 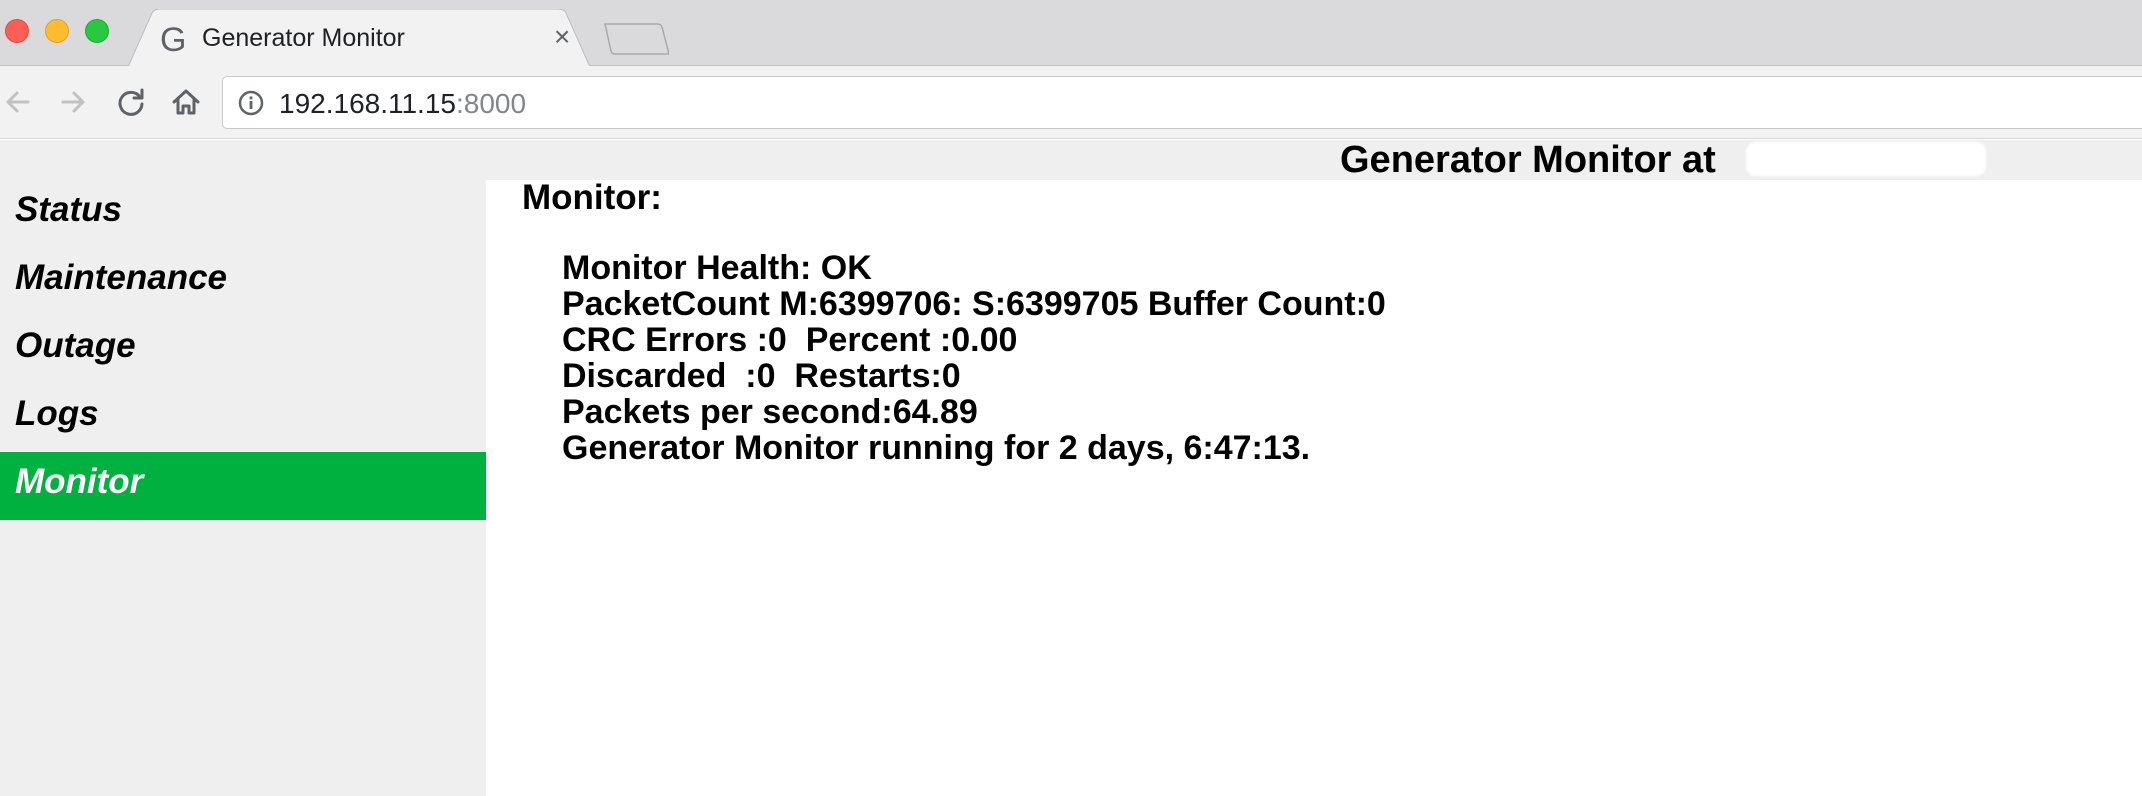 I want to click on browser-tabstrip: G Generator Monitor ×, so click(x=1071, y=33).